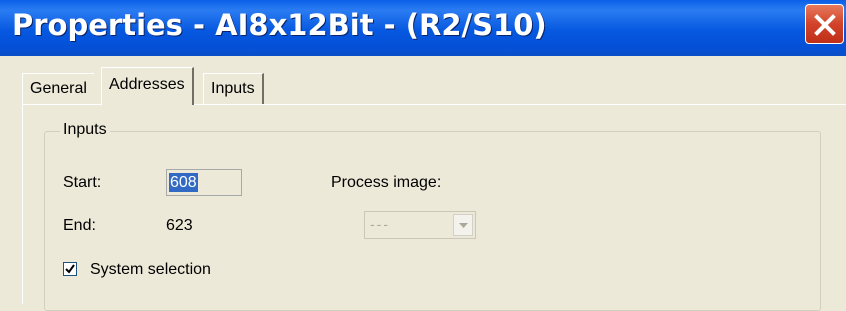 This screenshot has width=846, height=311. What do you see at coordinates (204, 182) in the screenshot?
I see `start-input: 608` at bounding box center [204, 182].